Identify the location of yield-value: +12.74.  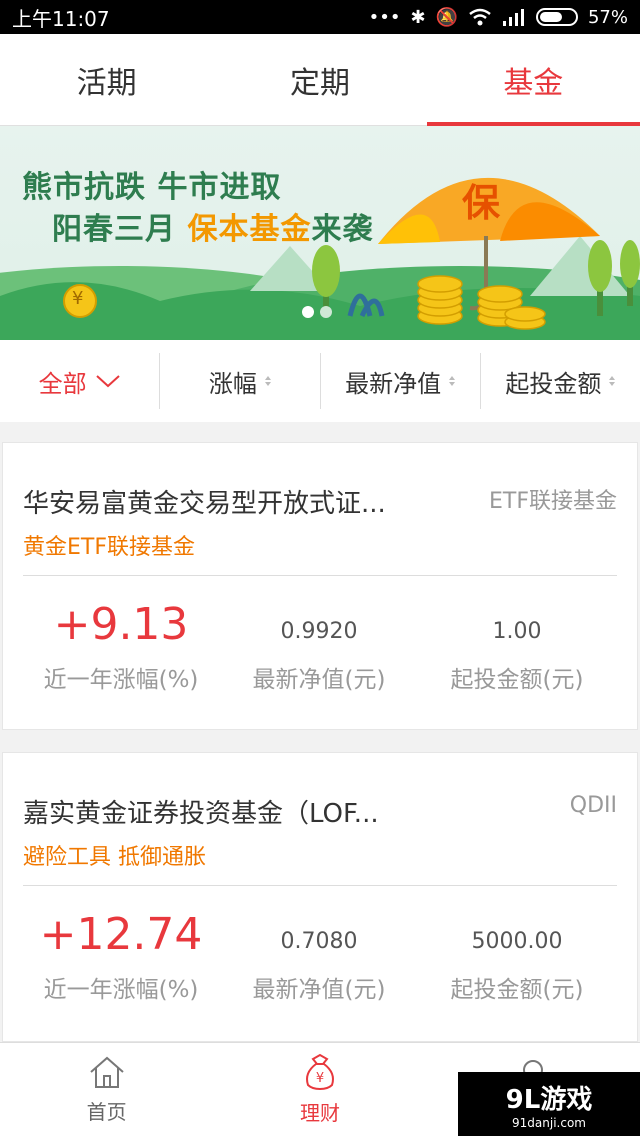
(121, 934).